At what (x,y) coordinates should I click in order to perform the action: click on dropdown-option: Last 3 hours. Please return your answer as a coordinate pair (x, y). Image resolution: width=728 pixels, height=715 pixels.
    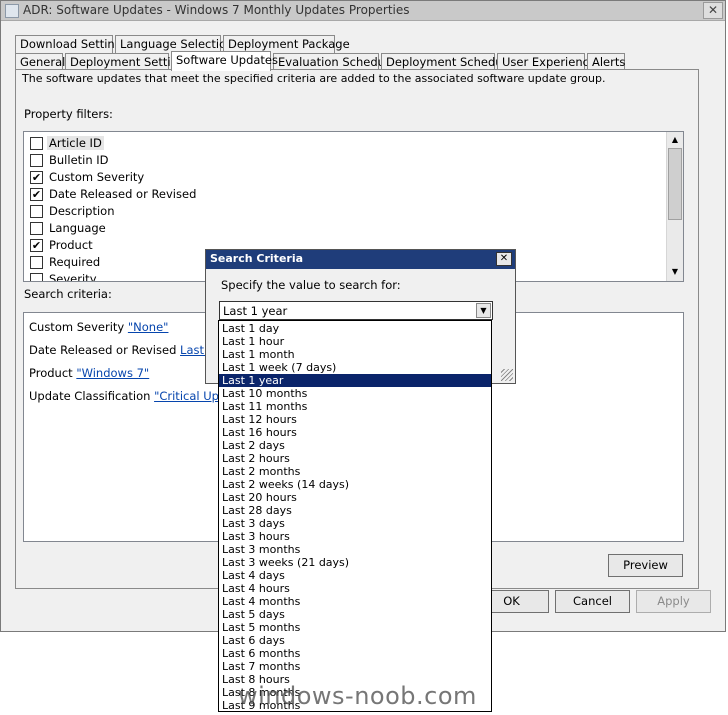
    Looking at the image, I should click on (355, 536).